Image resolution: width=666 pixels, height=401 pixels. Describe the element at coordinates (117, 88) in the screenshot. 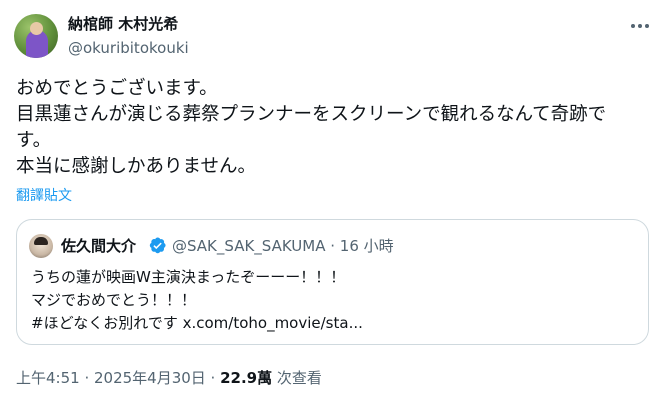

I see `tweet-text-line: おめでとうございます。` at that location.